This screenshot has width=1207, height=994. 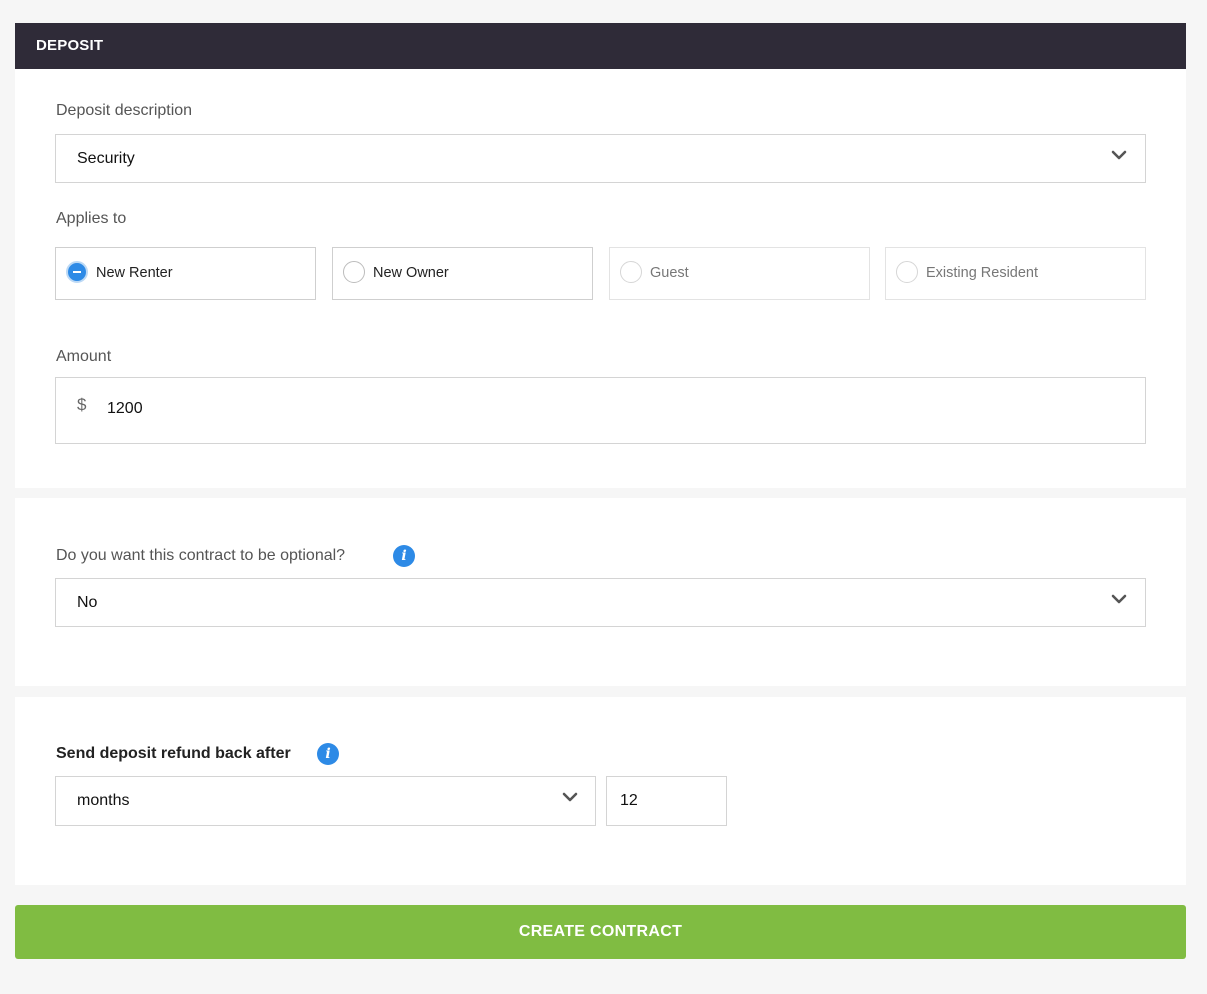 What do you see at coordinates (600, 158) in the screenshot?
I see `deposit-description-select: Security` at bounding box center [600, 158].